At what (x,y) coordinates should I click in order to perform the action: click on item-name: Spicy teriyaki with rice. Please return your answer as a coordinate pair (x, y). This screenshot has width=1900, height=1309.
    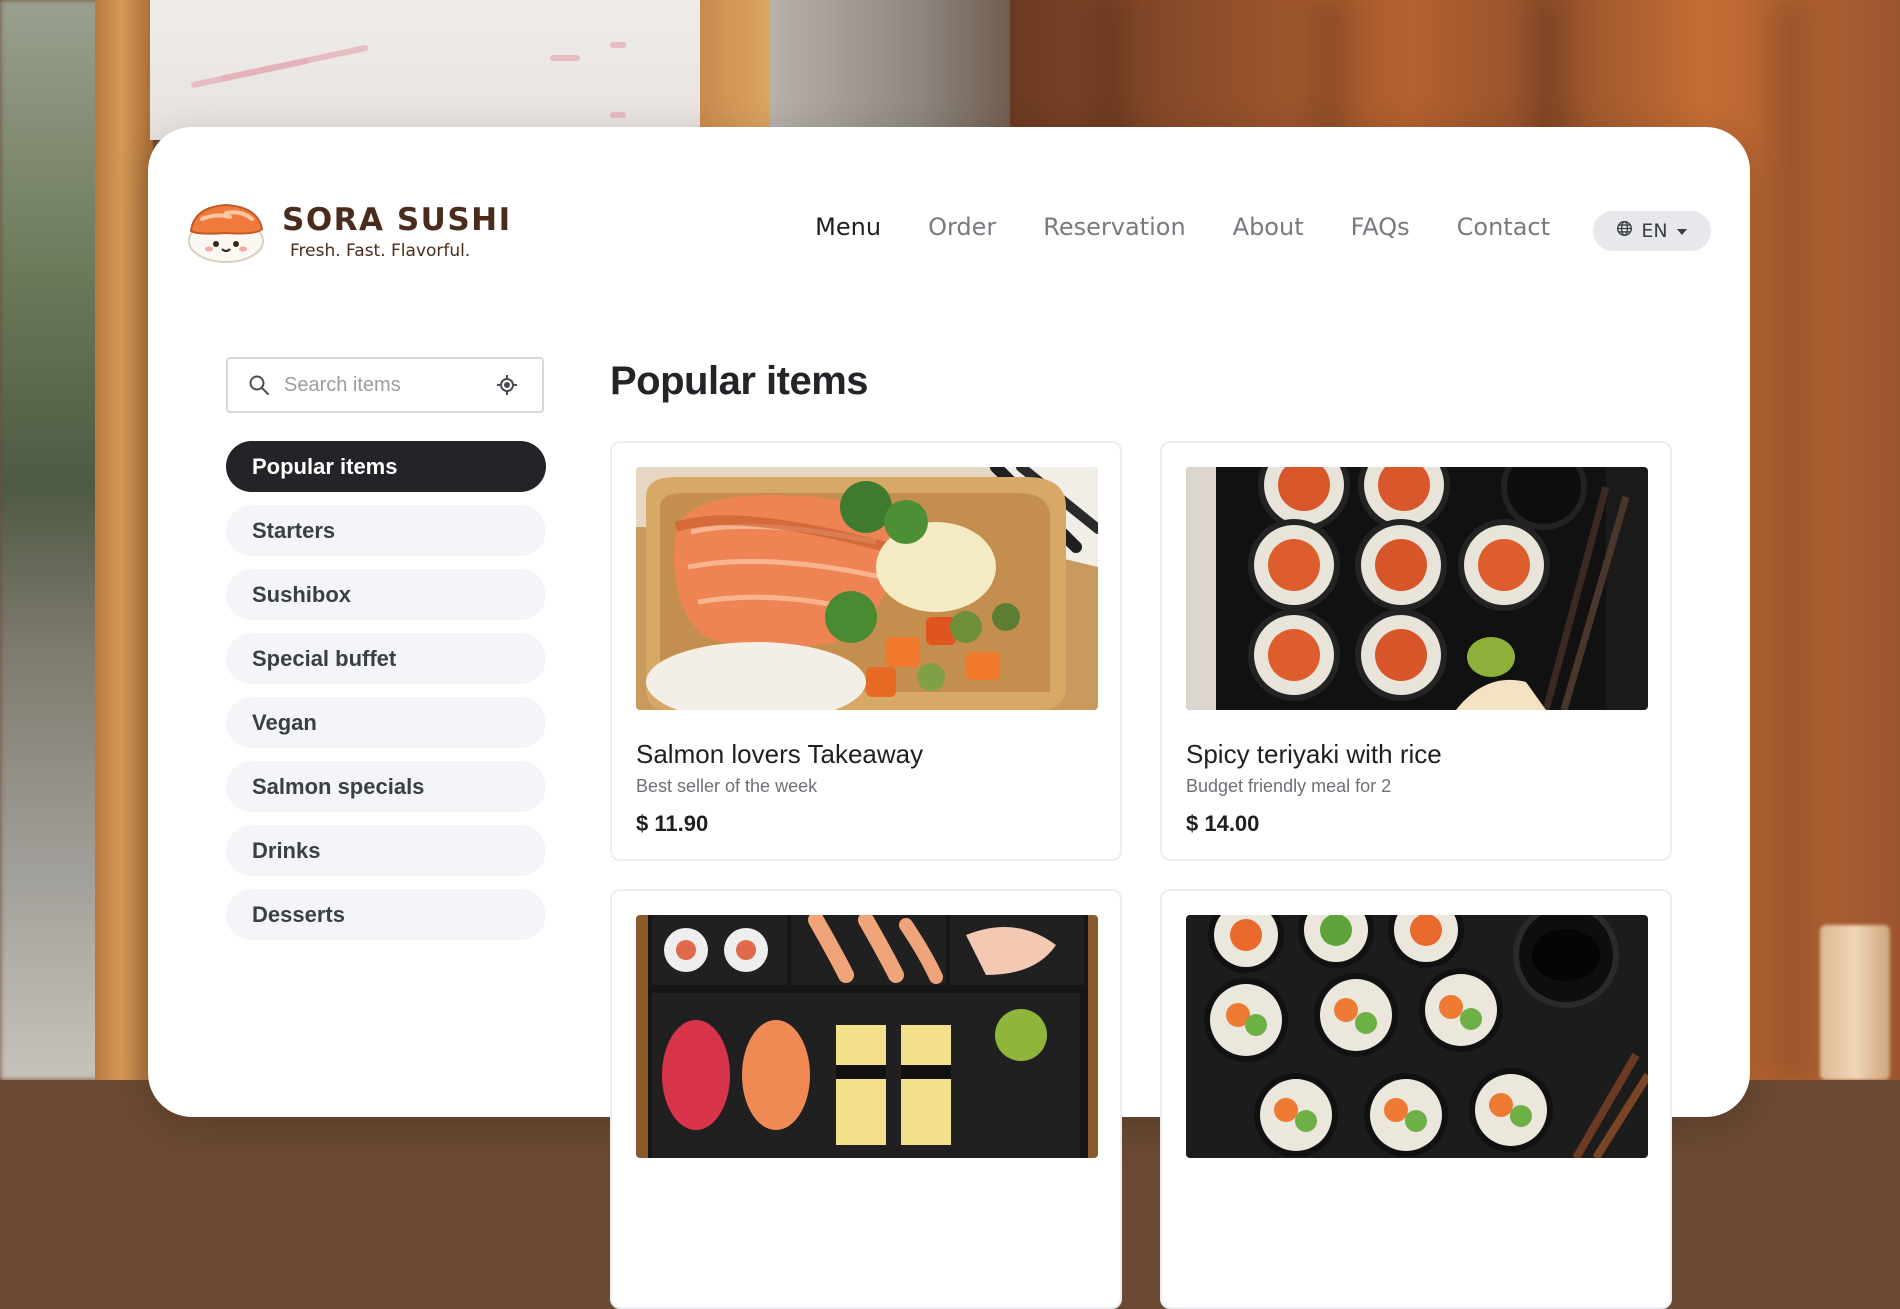
    Looking at the image, I should click on (1314, 754).